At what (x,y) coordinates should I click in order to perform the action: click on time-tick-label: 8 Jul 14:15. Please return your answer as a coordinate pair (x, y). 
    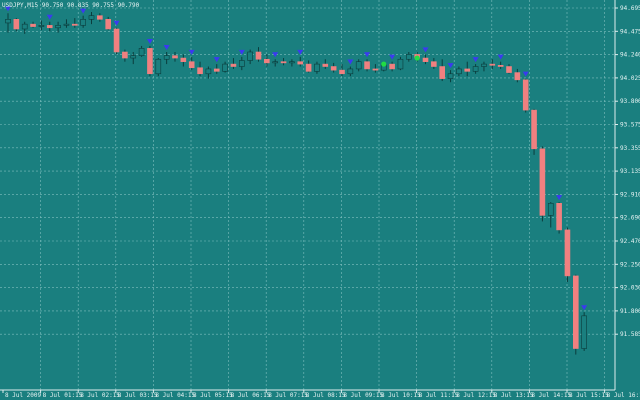
    Looking at the image, I should click on (551, 395).